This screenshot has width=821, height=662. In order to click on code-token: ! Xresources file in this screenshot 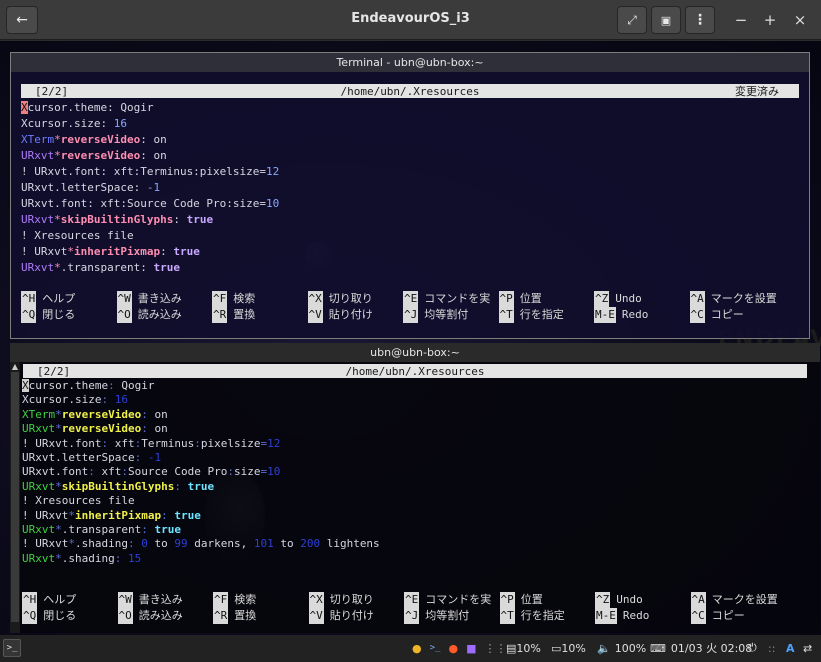, I will do `click(78, 501)`.